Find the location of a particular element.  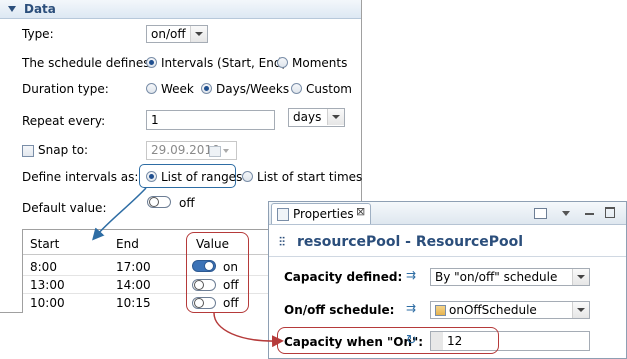

red-callout-arrow is located at coordinates (248, 330).